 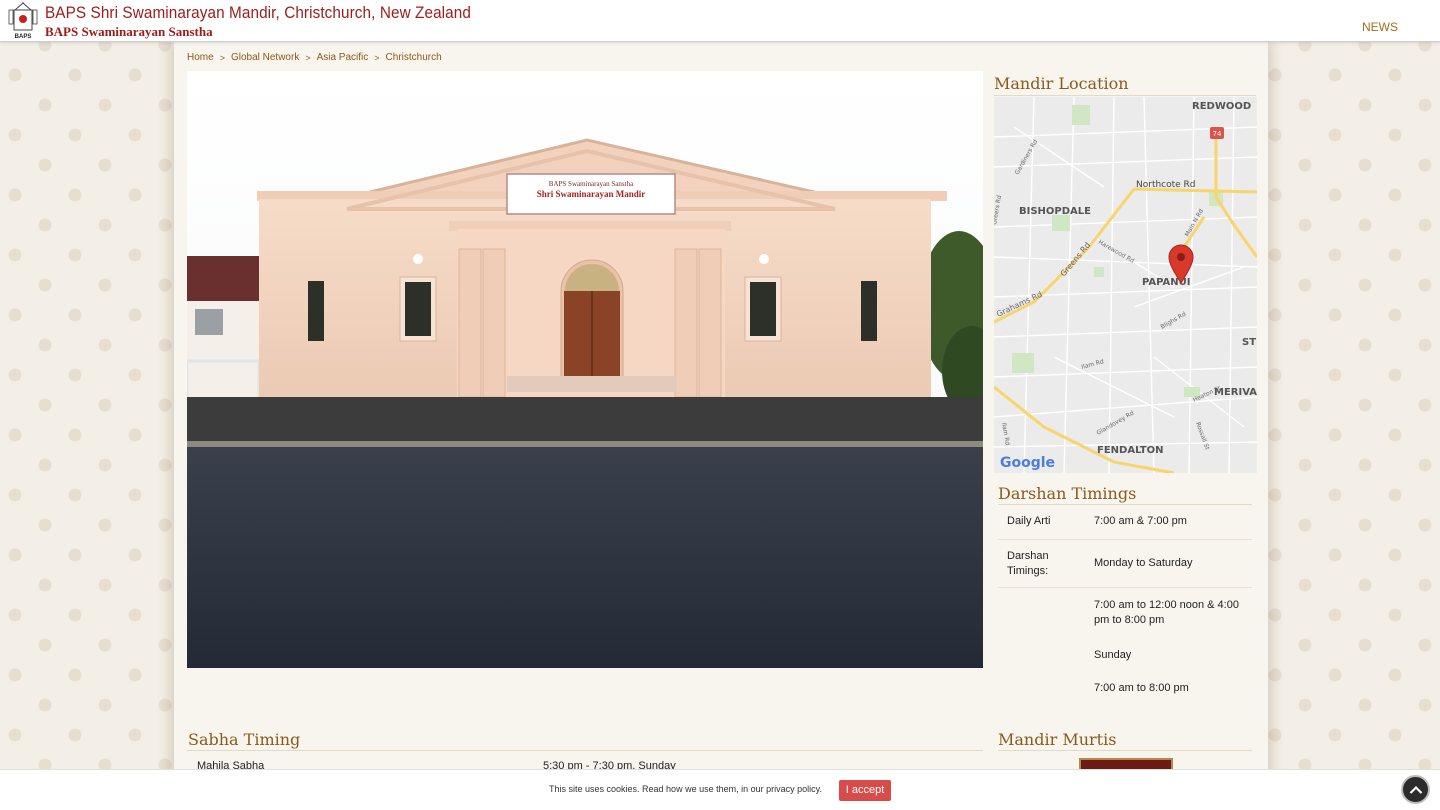 I want to click on map-route-74: 74, so click(x=1217, y=134).